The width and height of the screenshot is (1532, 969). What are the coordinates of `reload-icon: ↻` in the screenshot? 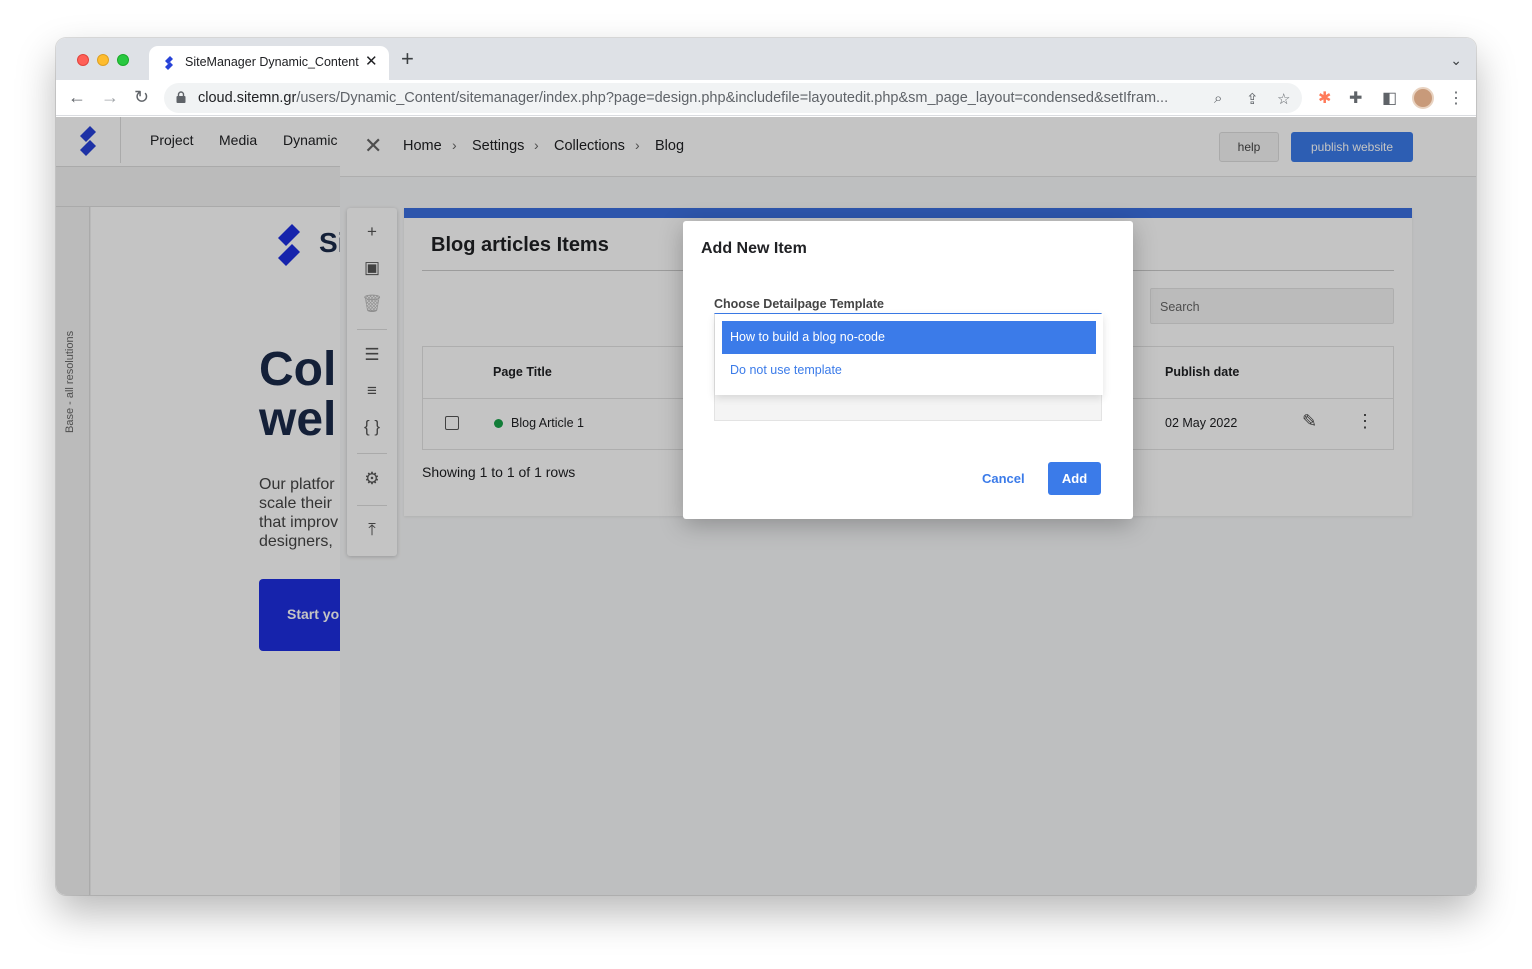 It's located at (141, 97).